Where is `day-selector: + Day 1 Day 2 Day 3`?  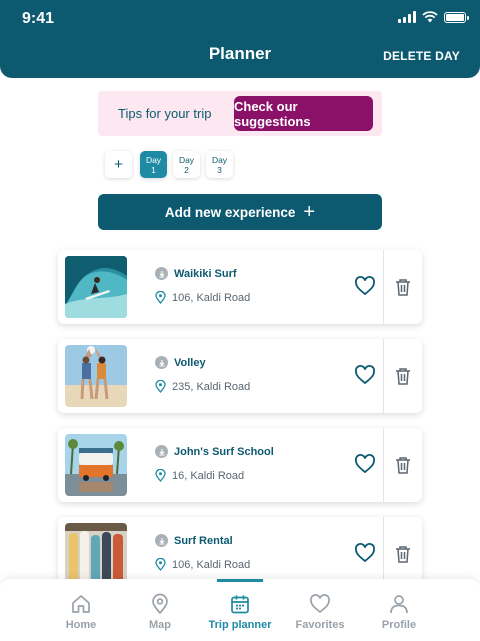 day-selector: + Day 1 Day 2 Day 3 is located at coordinates (169, 164).